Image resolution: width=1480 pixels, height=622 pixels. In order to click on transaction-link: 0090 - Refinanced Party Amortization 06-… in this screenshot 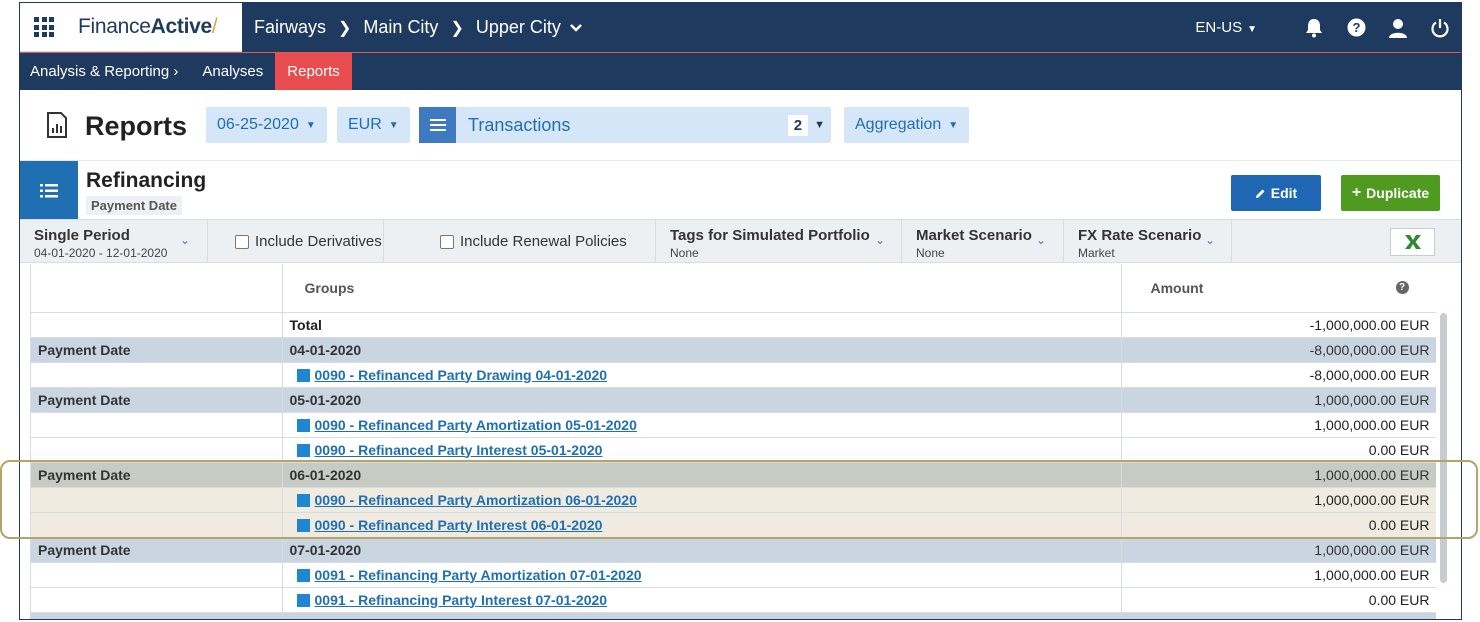, I will do `click(476, 500)`.